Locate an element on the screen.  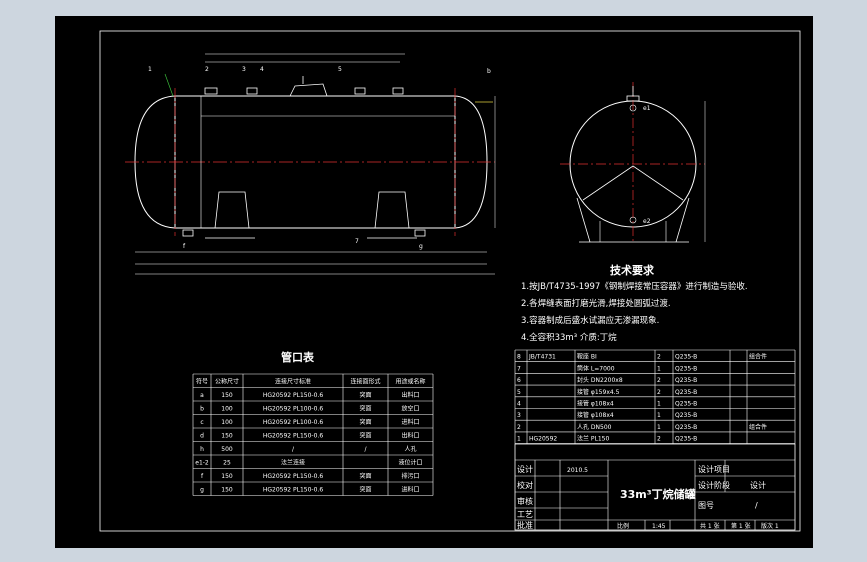
nozzle-label: b is located at coordinates (489, 71).